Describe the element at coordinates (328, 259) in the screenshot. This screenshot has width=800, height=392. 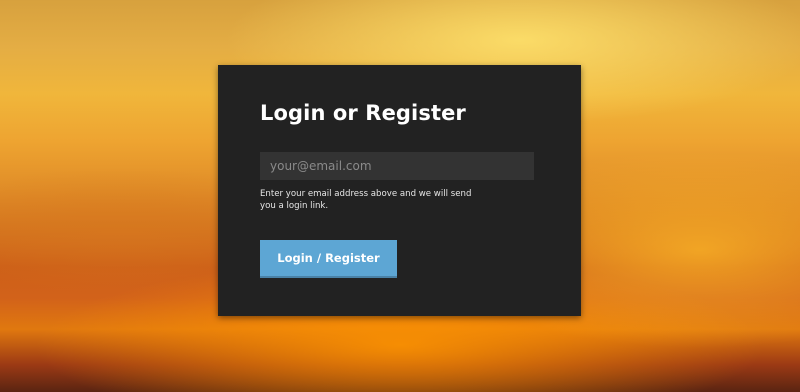
I see `login-register-button: Login / Register` at that location.